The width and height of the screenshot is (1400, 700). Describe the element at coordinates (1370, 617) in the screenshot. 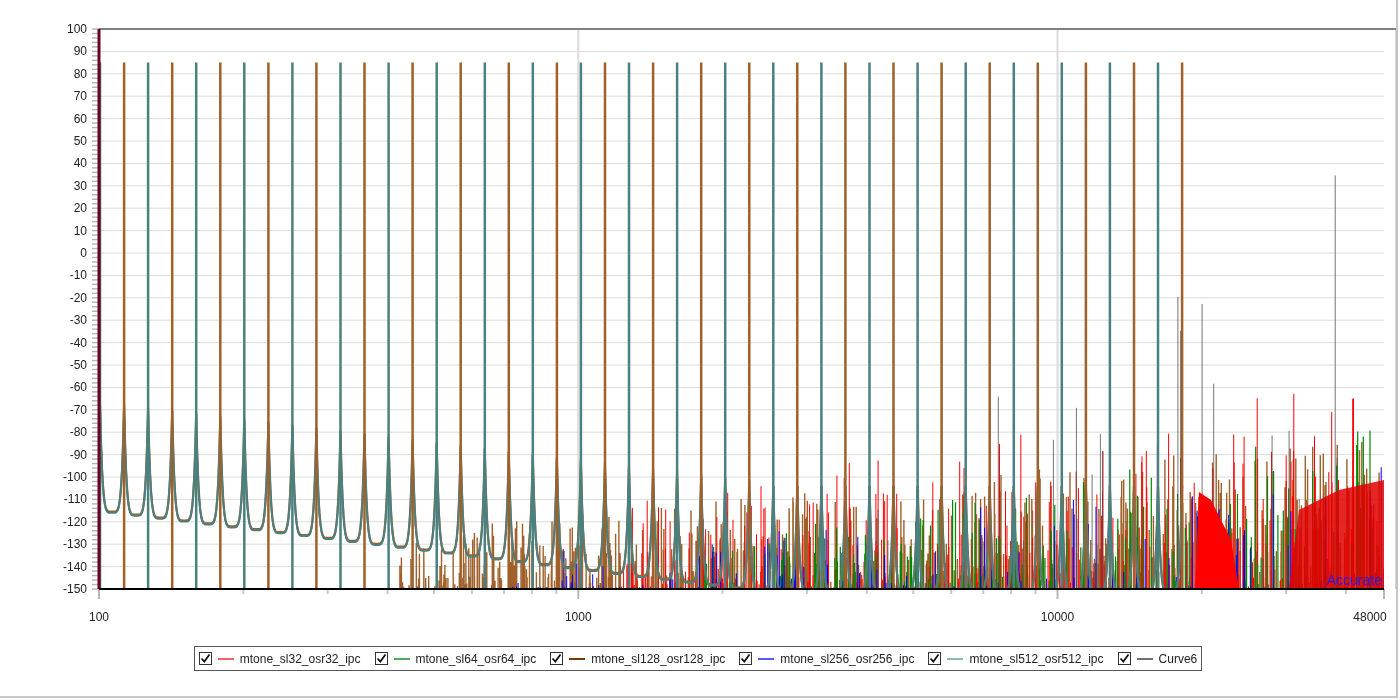

I see `x-axis-label: 48000` at that location.